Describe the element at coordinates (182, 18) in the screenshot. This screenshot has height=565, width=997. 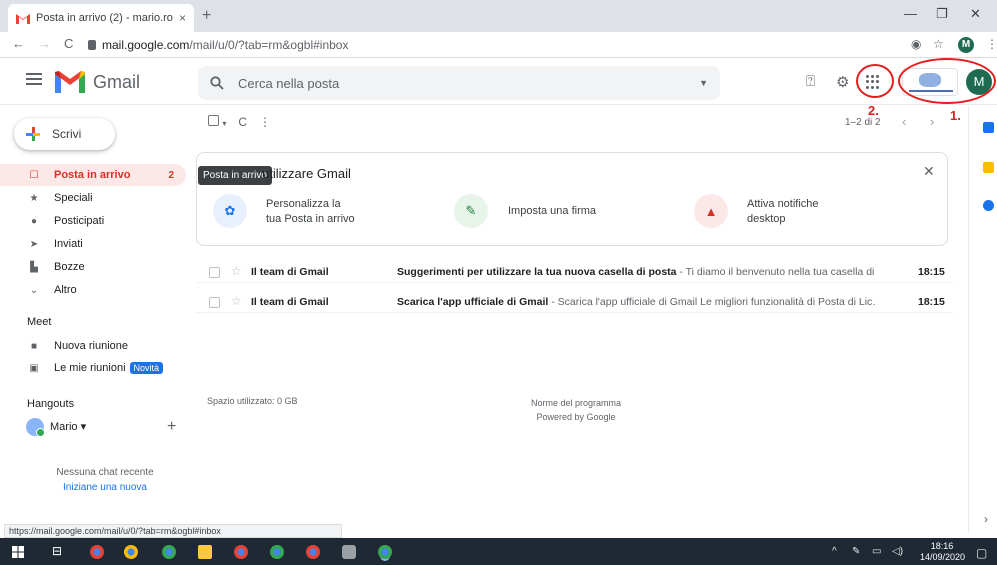
I see `tab-close-icon: ×` at that location.